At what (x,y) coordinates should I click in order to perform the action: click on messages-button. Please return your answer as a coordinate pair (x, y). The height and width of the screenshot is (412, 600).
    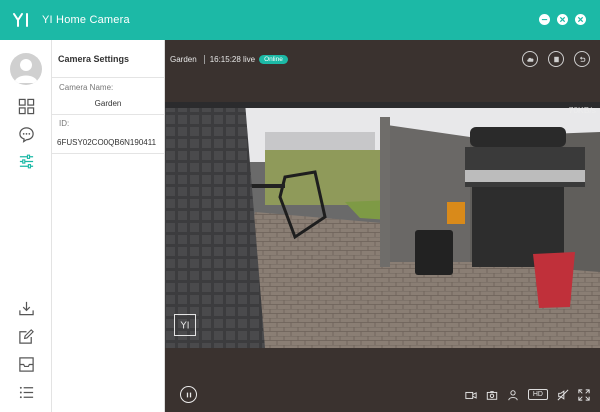
    Looking at the image, I should click on (26, 134).